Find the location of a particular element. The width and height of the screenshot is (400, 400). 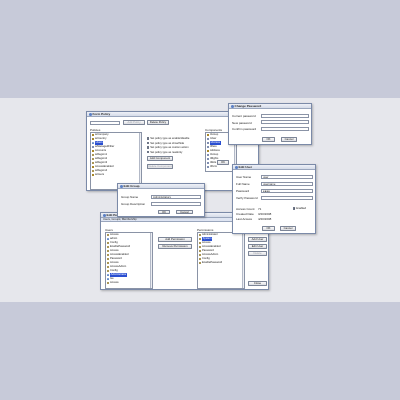

policy-name-input is located at coordinates (105, 122).